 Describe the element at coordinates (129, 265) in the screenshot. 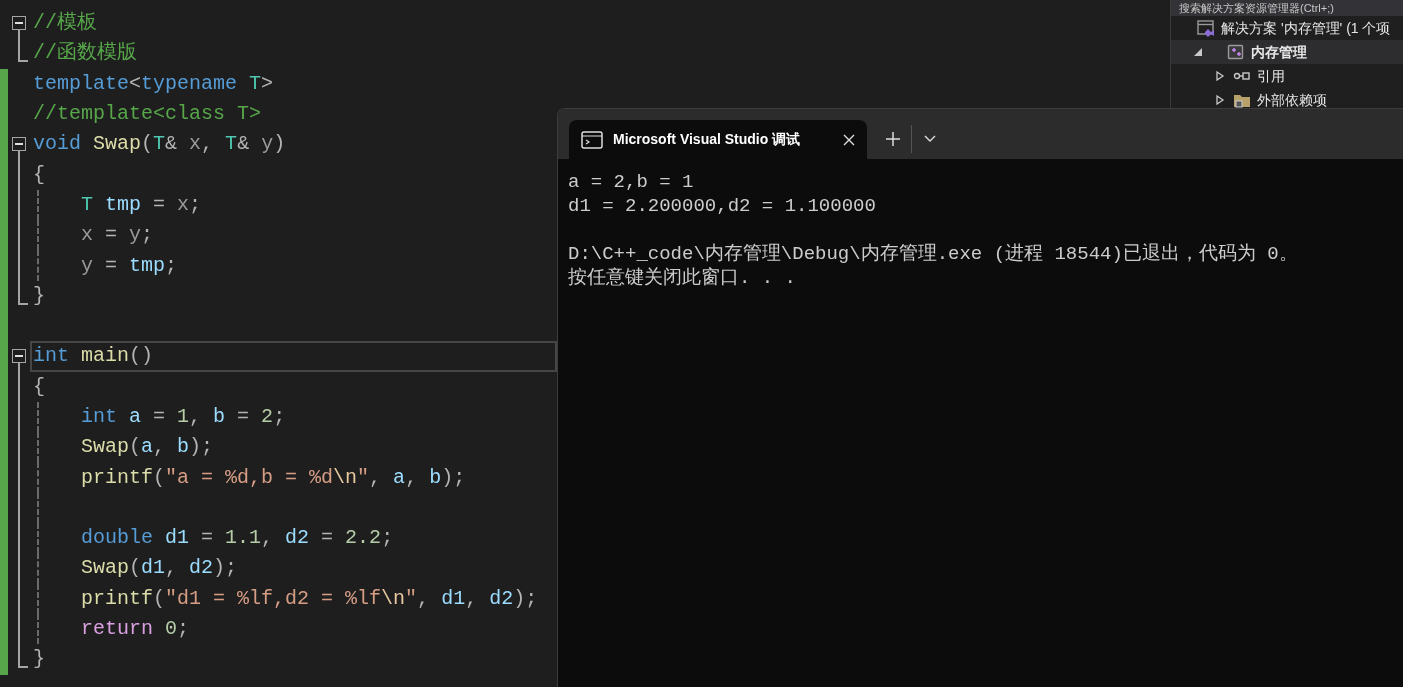

I see `code-line: y = tmp;` at that location.